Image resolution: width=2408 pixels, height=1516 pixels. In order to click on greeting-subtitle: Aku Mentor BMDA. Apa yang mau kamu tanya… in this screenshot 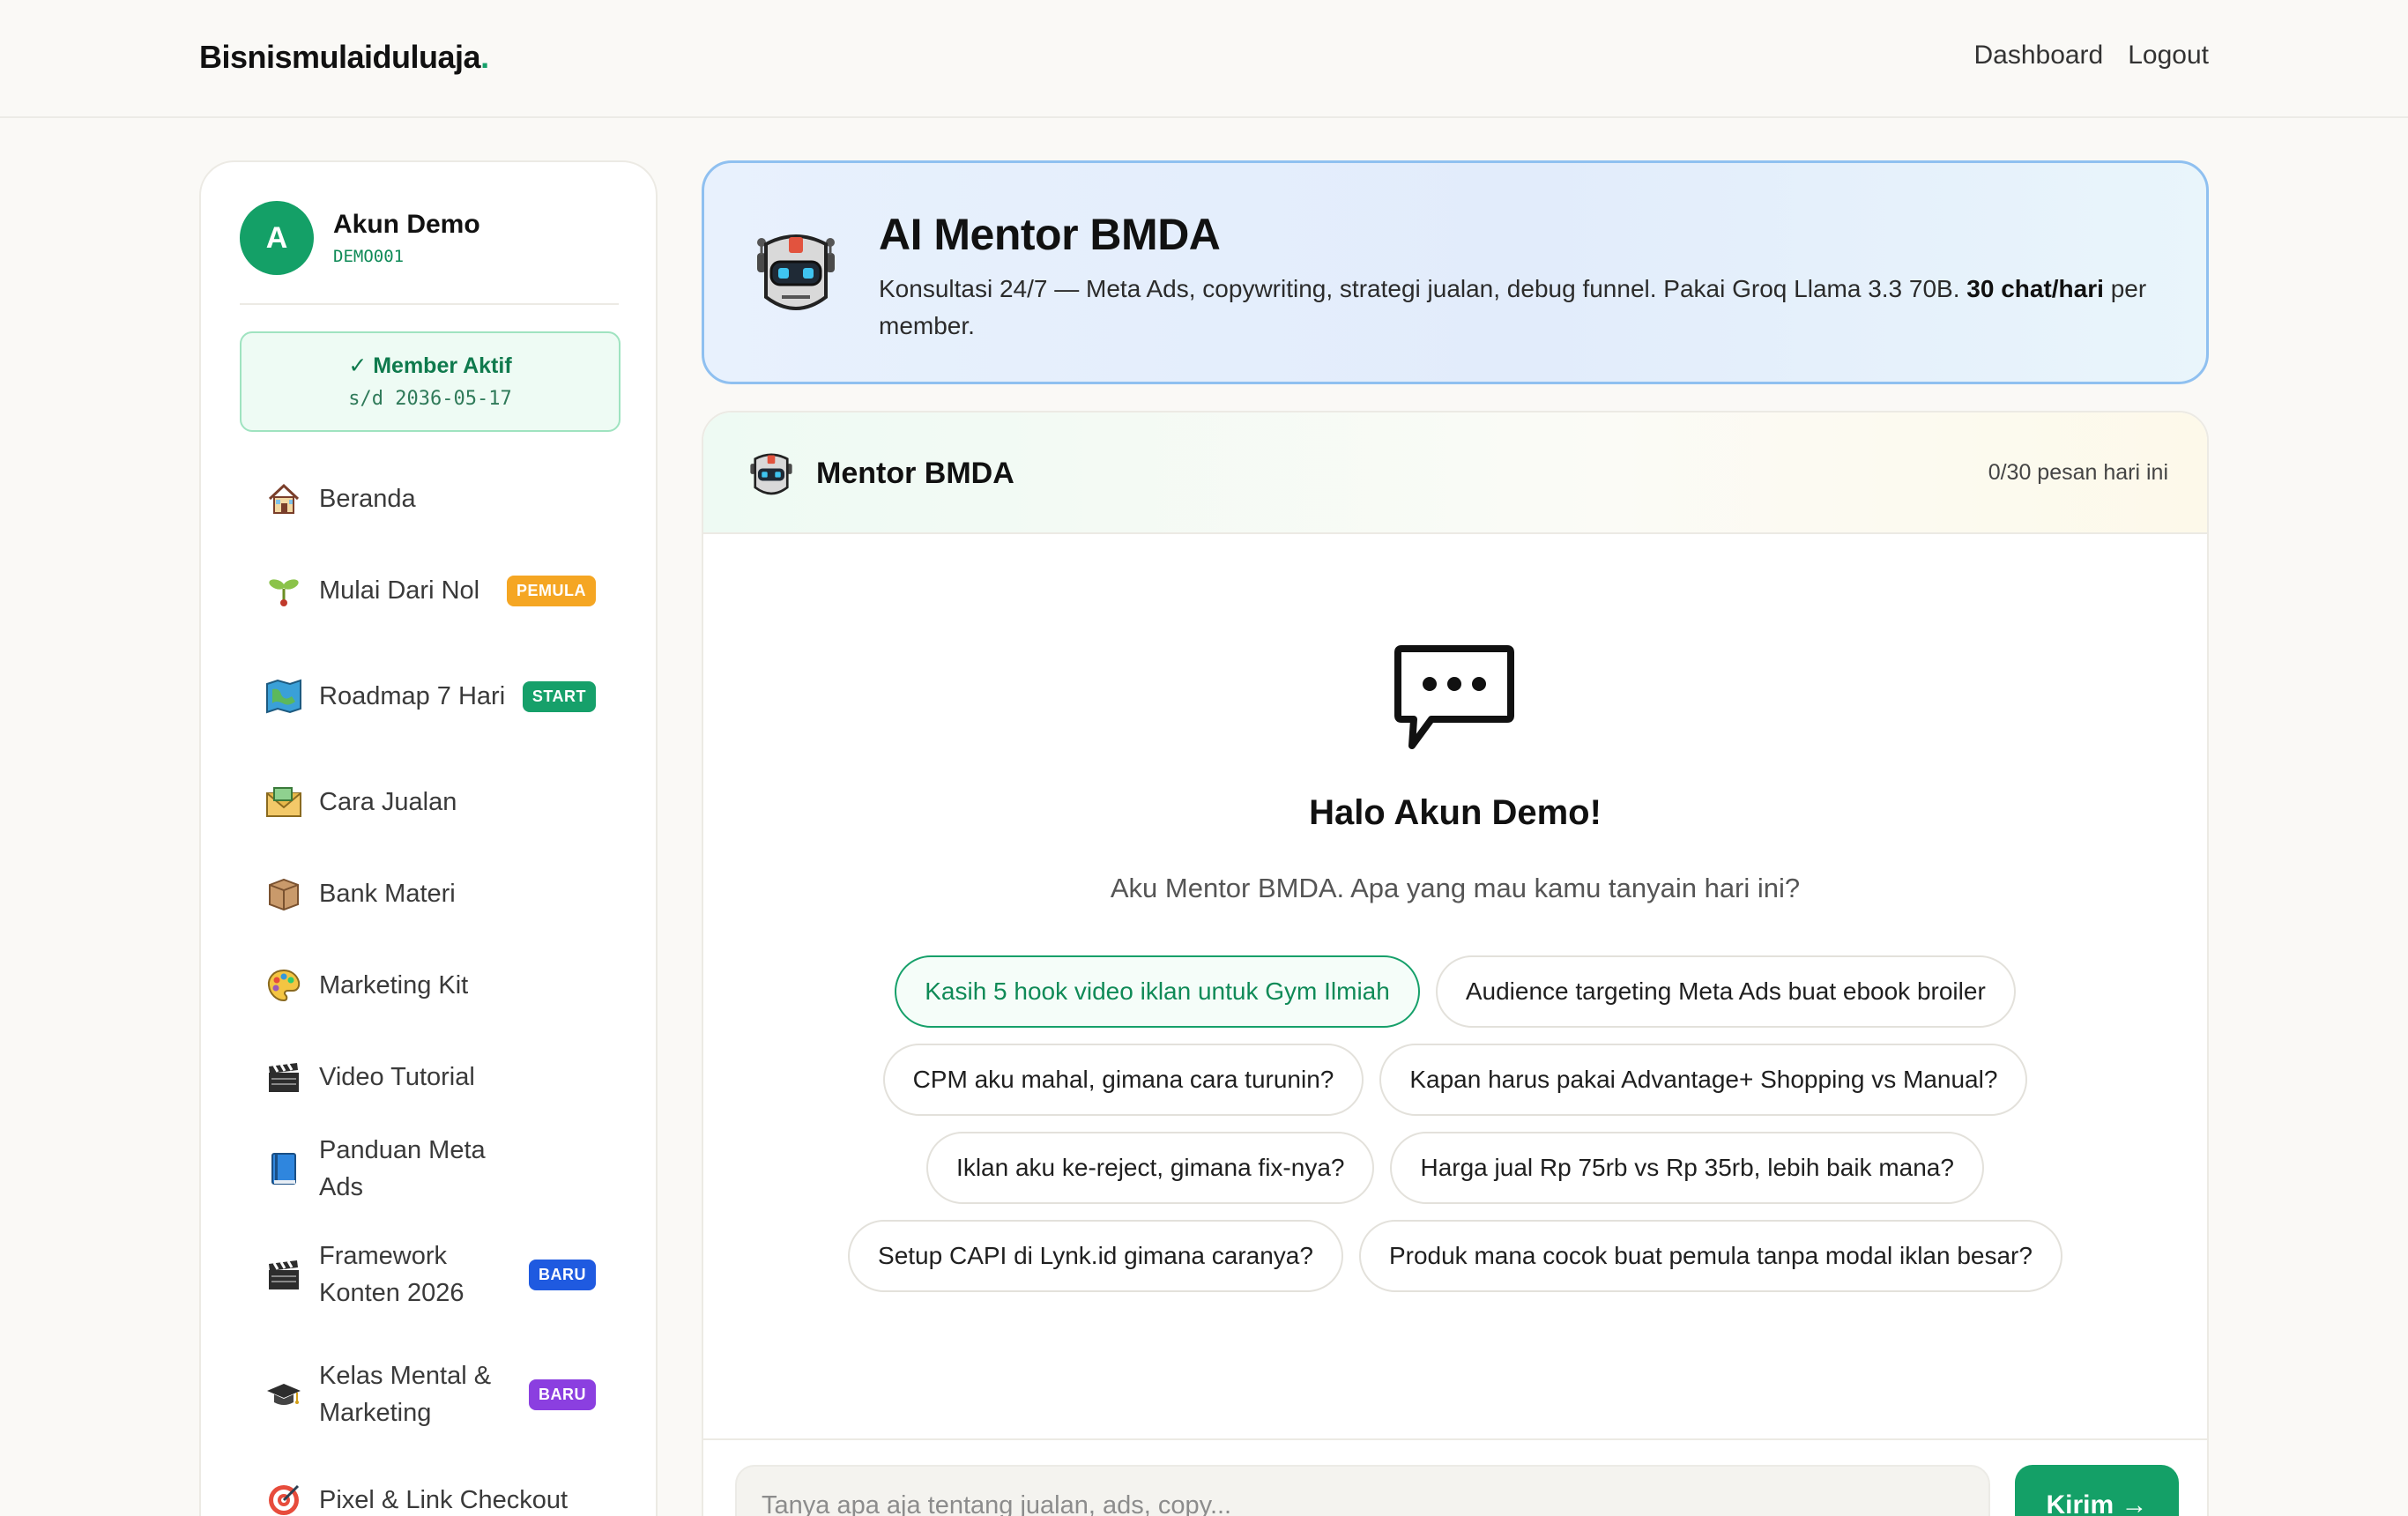, I will do `click(1455, 888)`.